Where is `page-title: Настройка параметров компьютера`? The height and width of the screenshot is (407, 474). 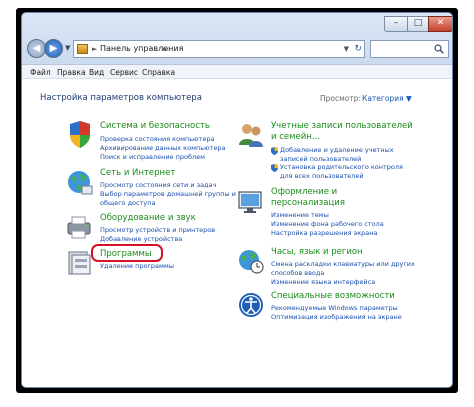 page-title: Настройка параметров компьютера is located at coordinates (121, 98).